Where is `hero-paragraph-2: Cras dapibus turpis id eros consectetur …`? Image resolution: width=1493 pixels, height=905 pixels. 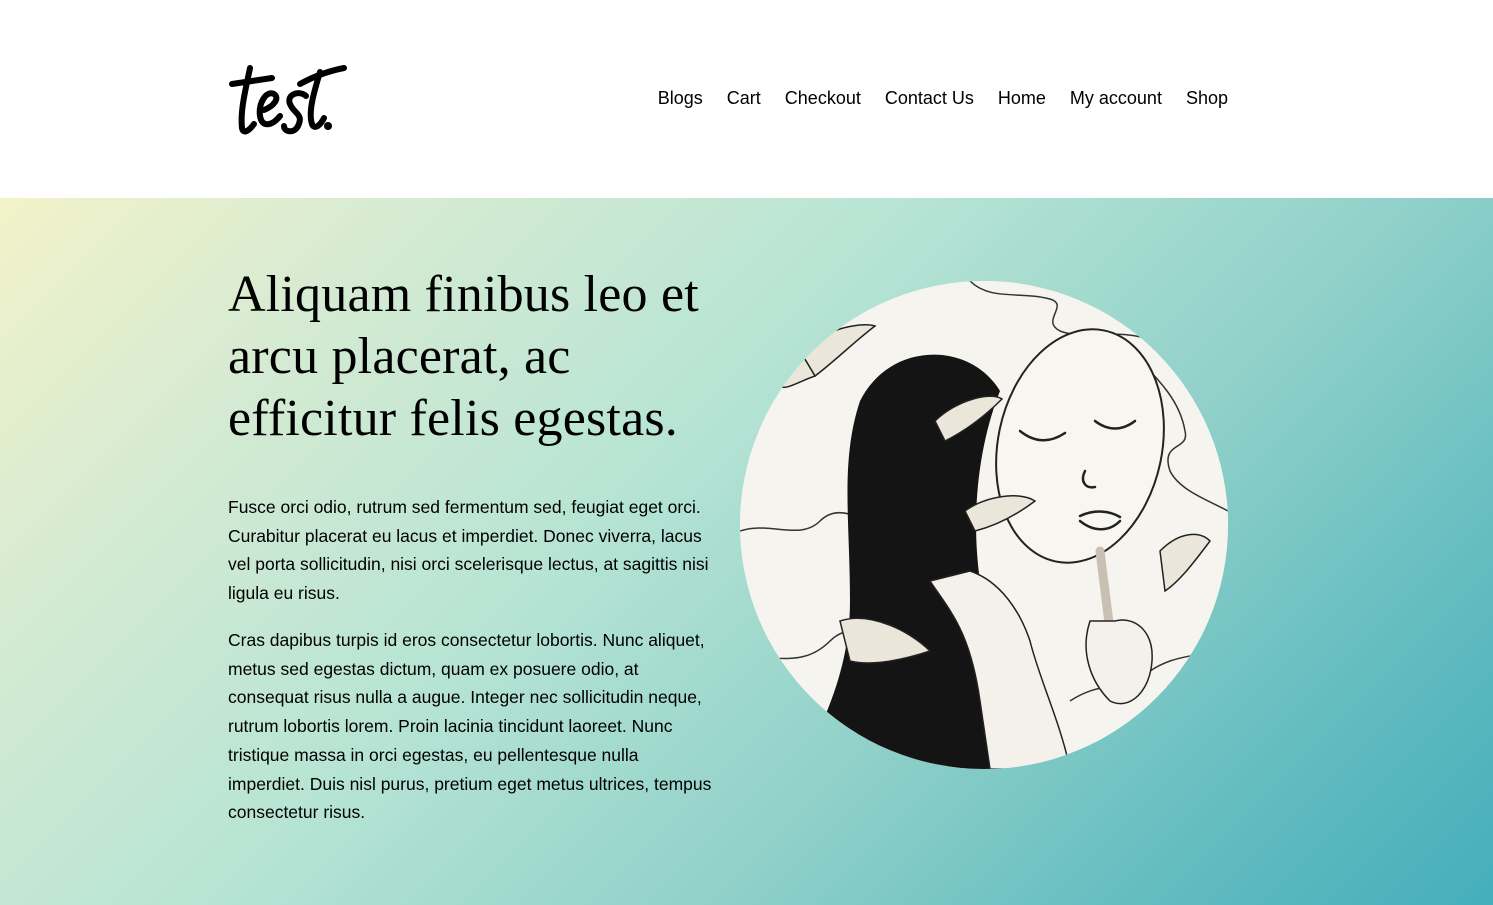
hero-paragraph-2: Cras dapibus turpis id eros consectetur … is located at coordinates (470, 726).